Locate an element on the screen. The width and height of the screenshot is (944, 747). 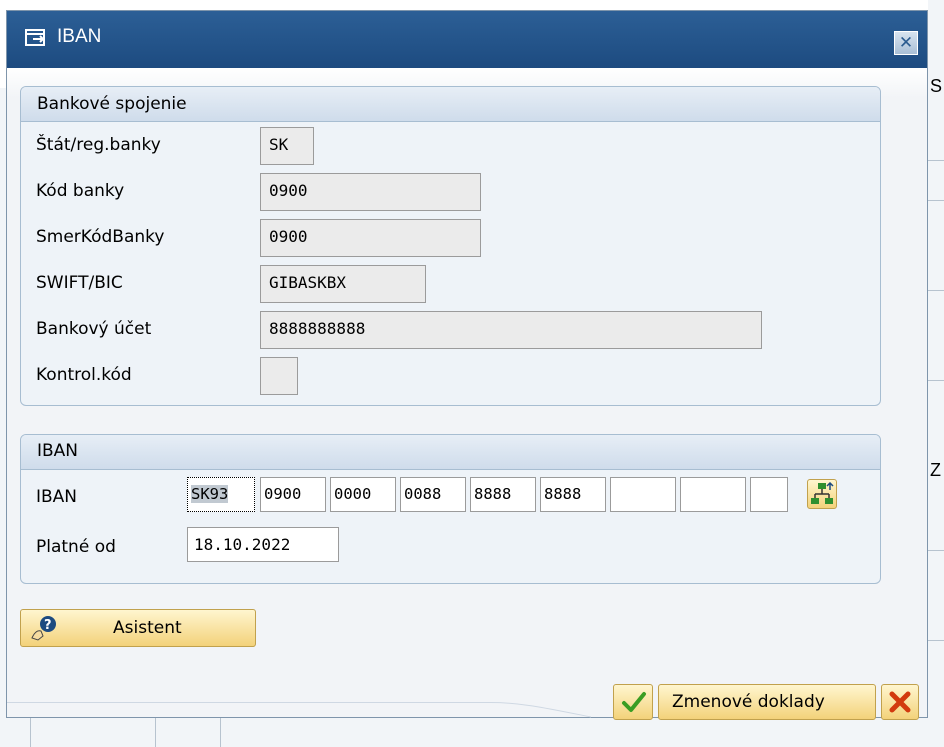
cancel-button is located at coordinates (900, 702).